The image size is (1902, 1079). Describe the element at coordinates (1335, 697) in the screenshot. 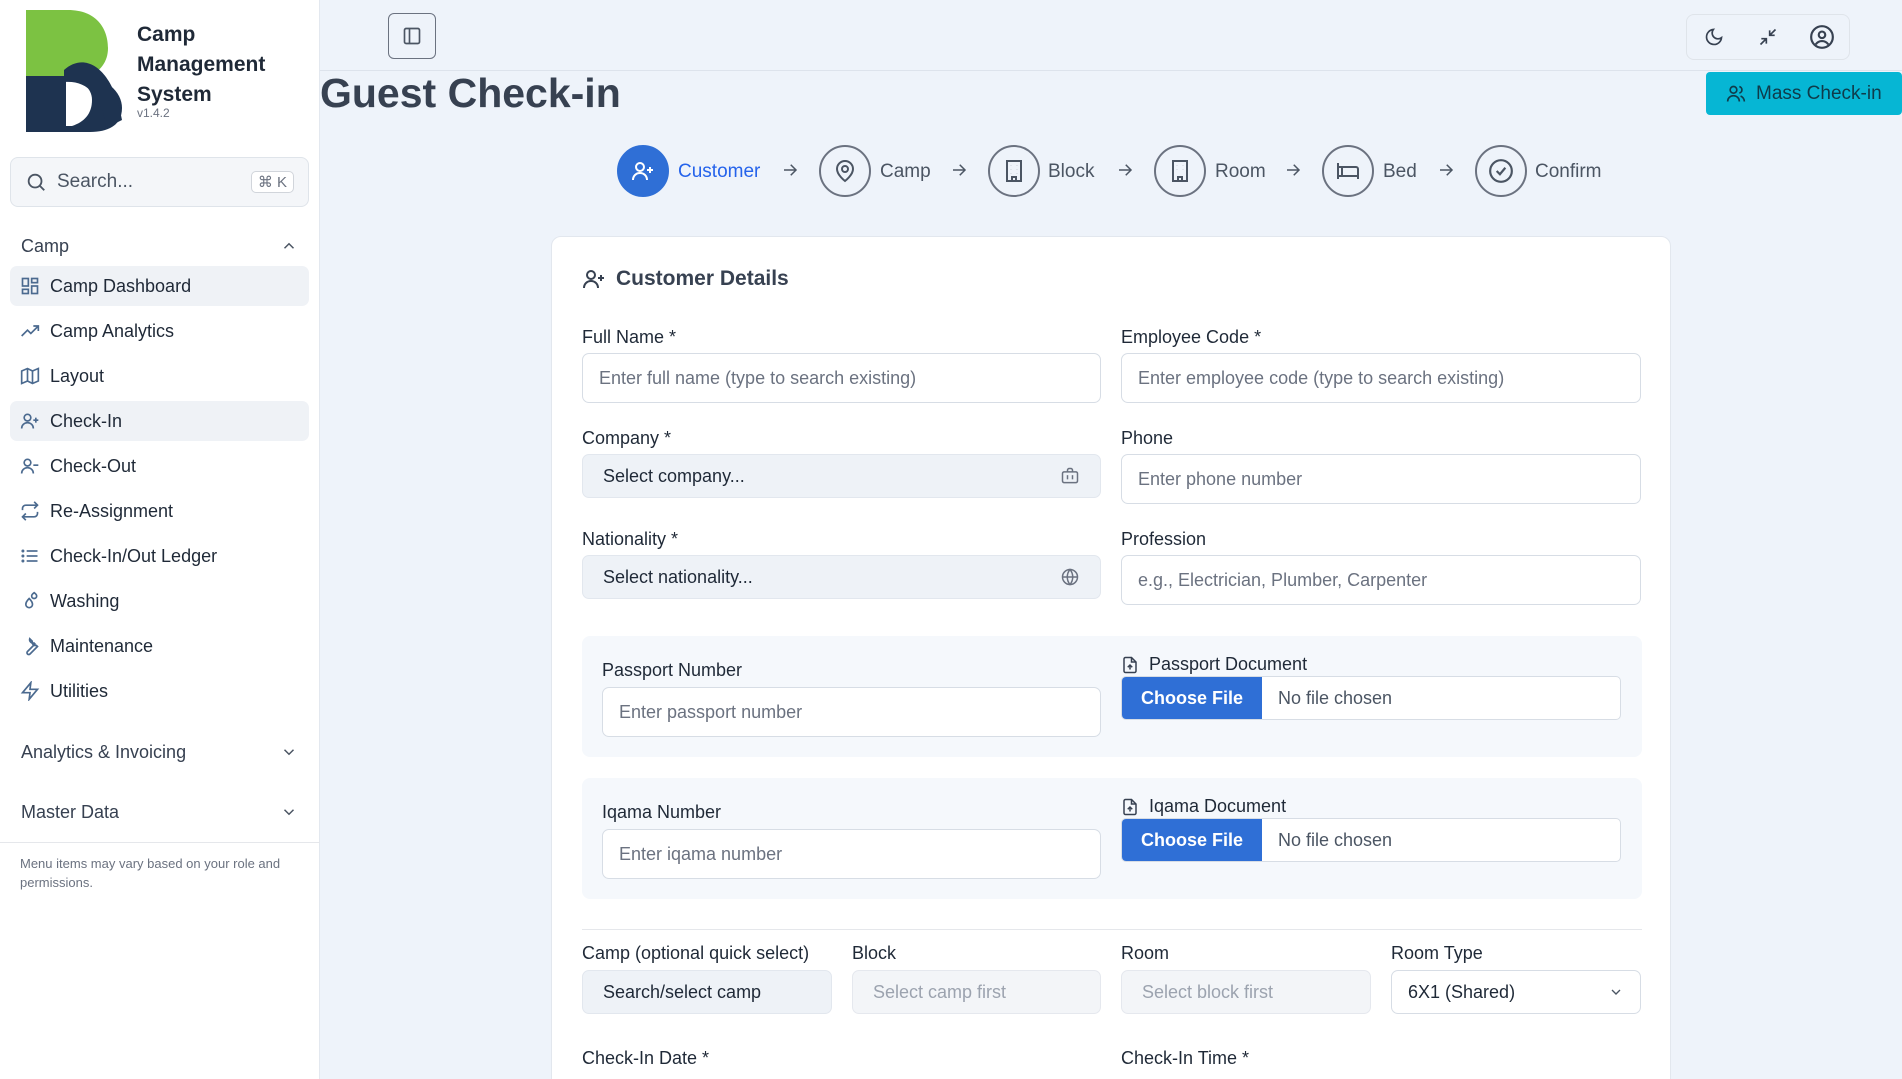

I see `passport-file-status: No file chosen` at that location.